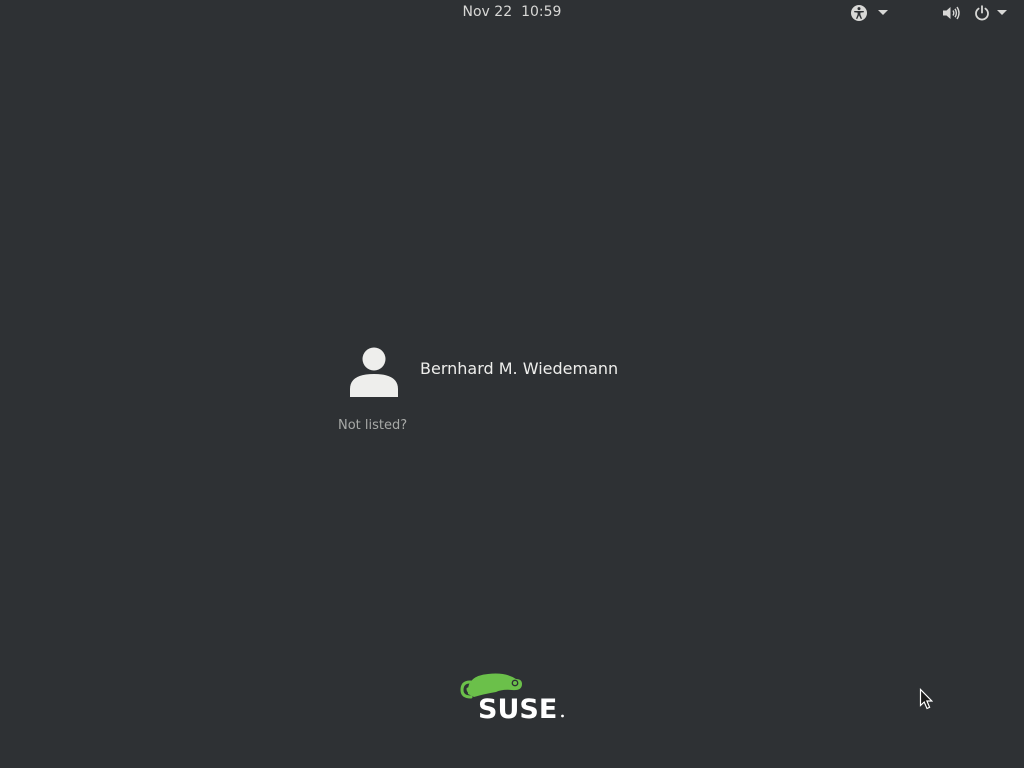  Describe the element at coordinates (982, 13) in the screenshot. I see `power-icon` at that location.